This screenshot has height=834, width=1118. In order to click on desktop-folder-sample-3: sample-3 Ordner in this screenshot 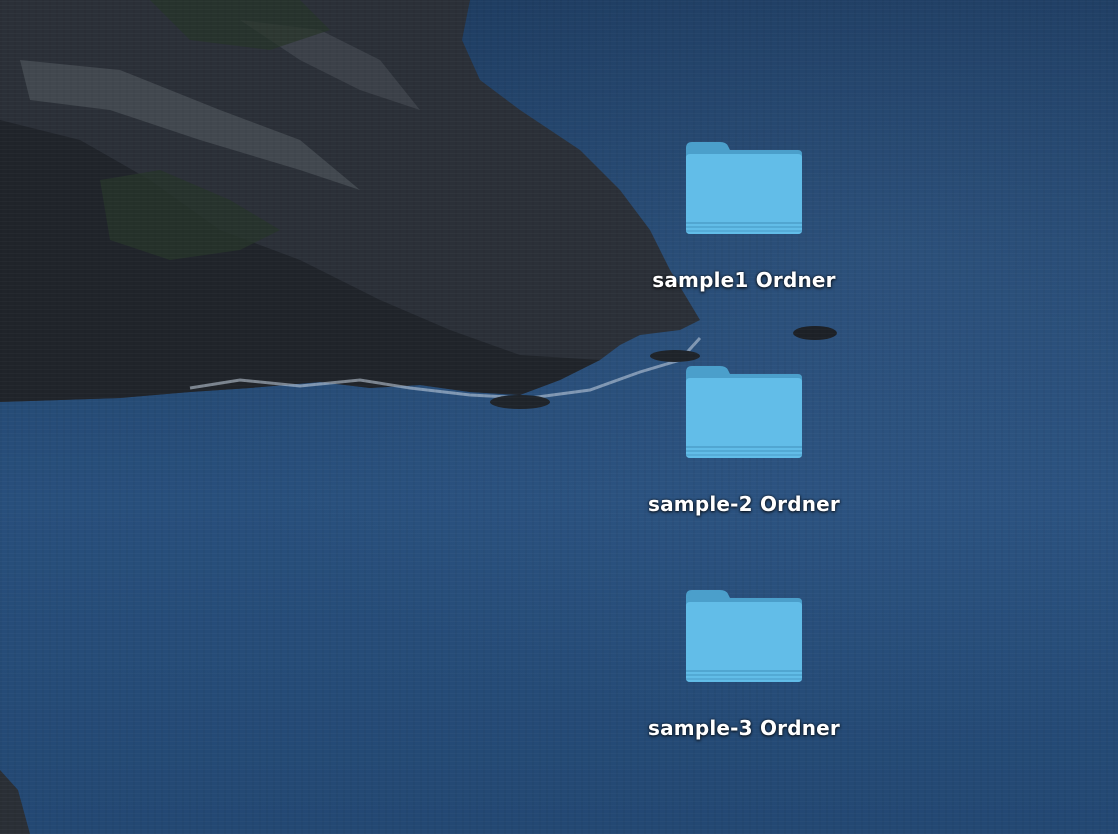, I will do `click(744, 664)`.